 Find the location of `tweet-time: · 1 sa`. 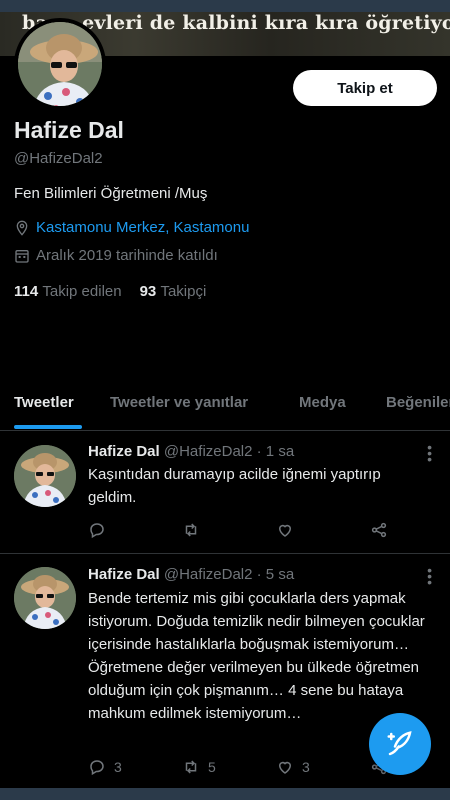

tweet-time: · 1 sa is located at coordinates (276, 451).